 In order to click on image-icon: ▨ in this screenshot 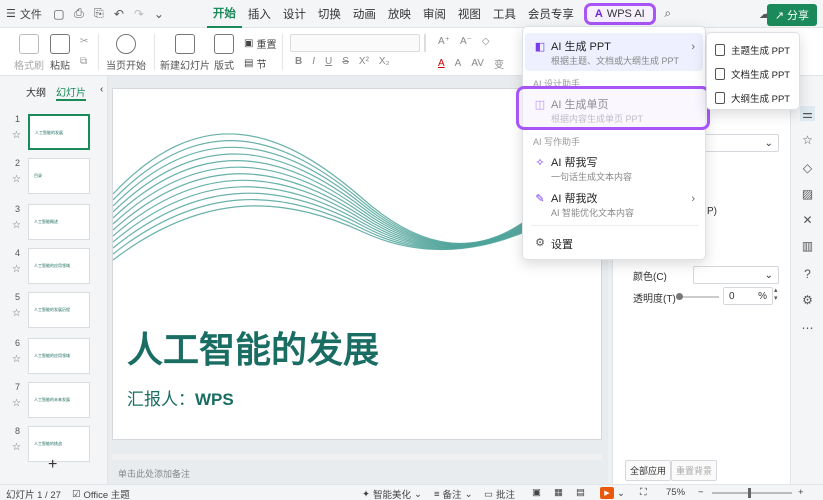, I will do `click(807, 193)`.